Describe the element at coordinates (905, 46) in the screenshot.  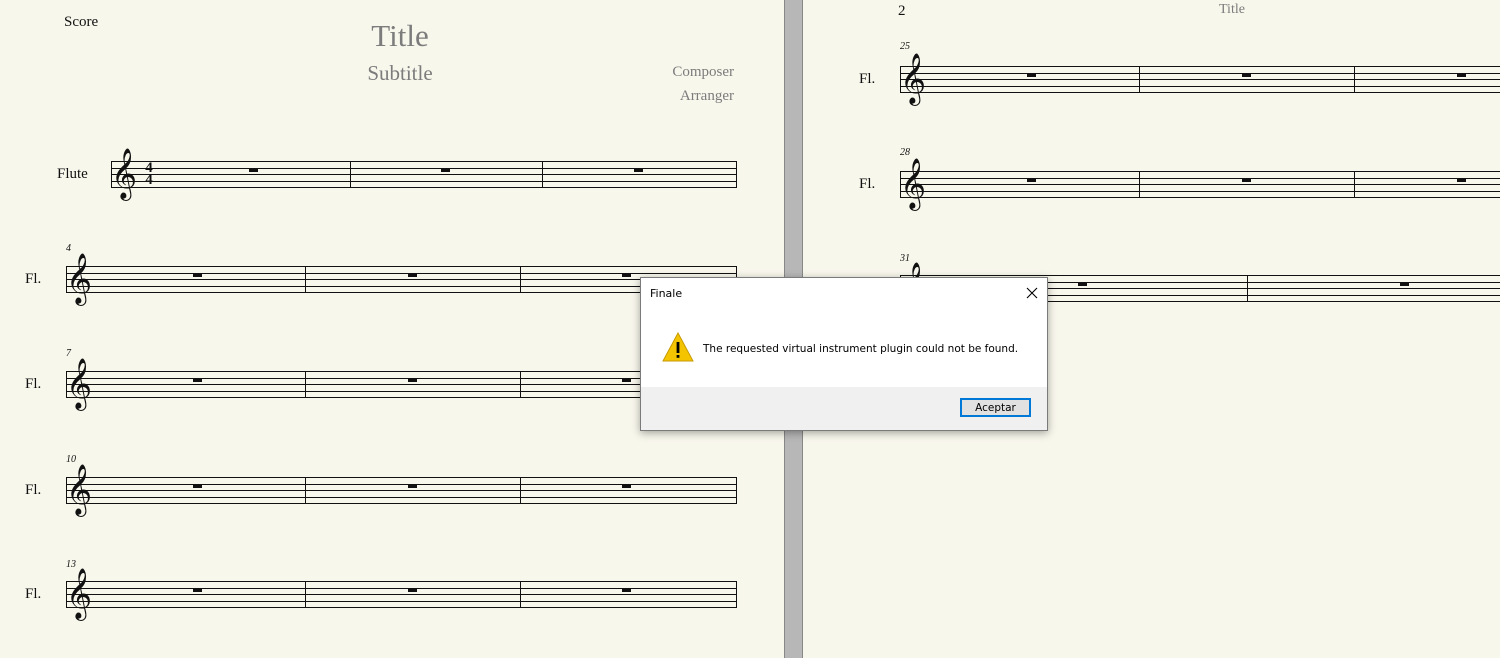
I see `measure-number: 25` at that location.